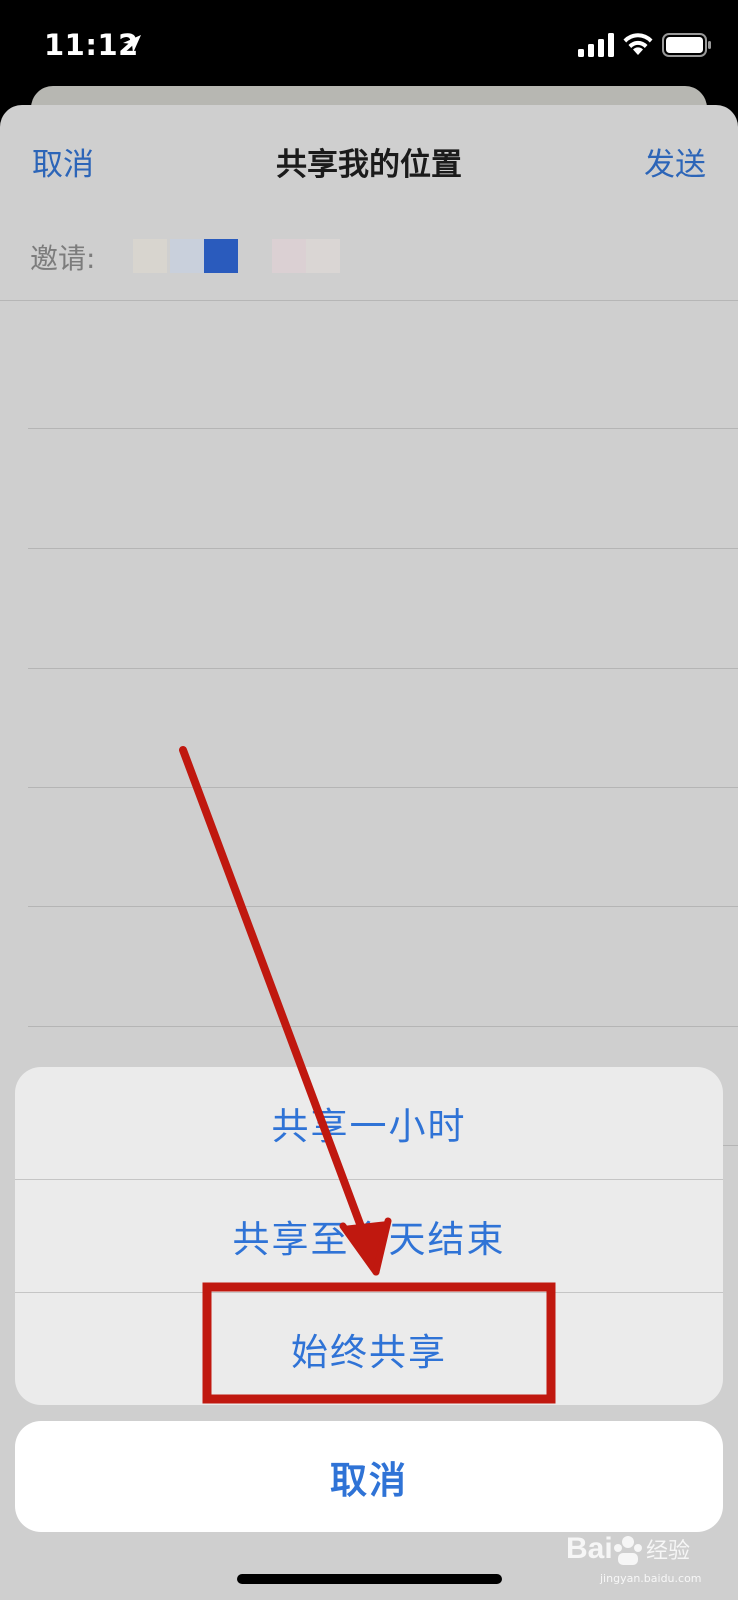 The width and height of the screenshot is (738, 1600). What do you see at coordinates (651, 1578) in the screenshot?
I see `watermark-text: jingyan.baidu.com` at bounding box center [651, 1578].